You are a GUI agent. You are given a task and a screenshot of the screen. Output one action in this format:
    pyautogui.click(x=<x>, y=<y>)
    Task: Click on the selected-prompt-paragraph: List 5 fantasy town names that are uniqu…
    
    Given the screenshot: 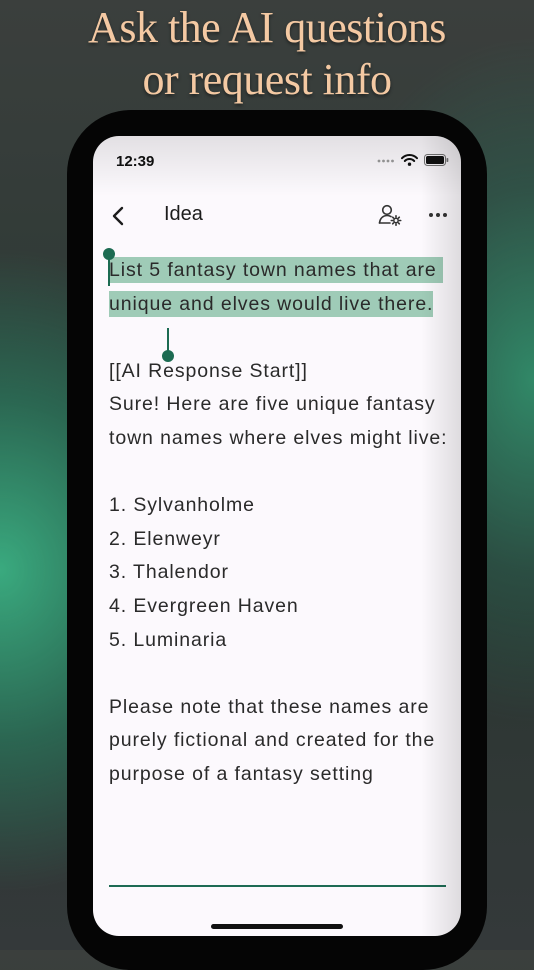 What is the action you would take?
    pyautogui.click(x=279, y=287)
    